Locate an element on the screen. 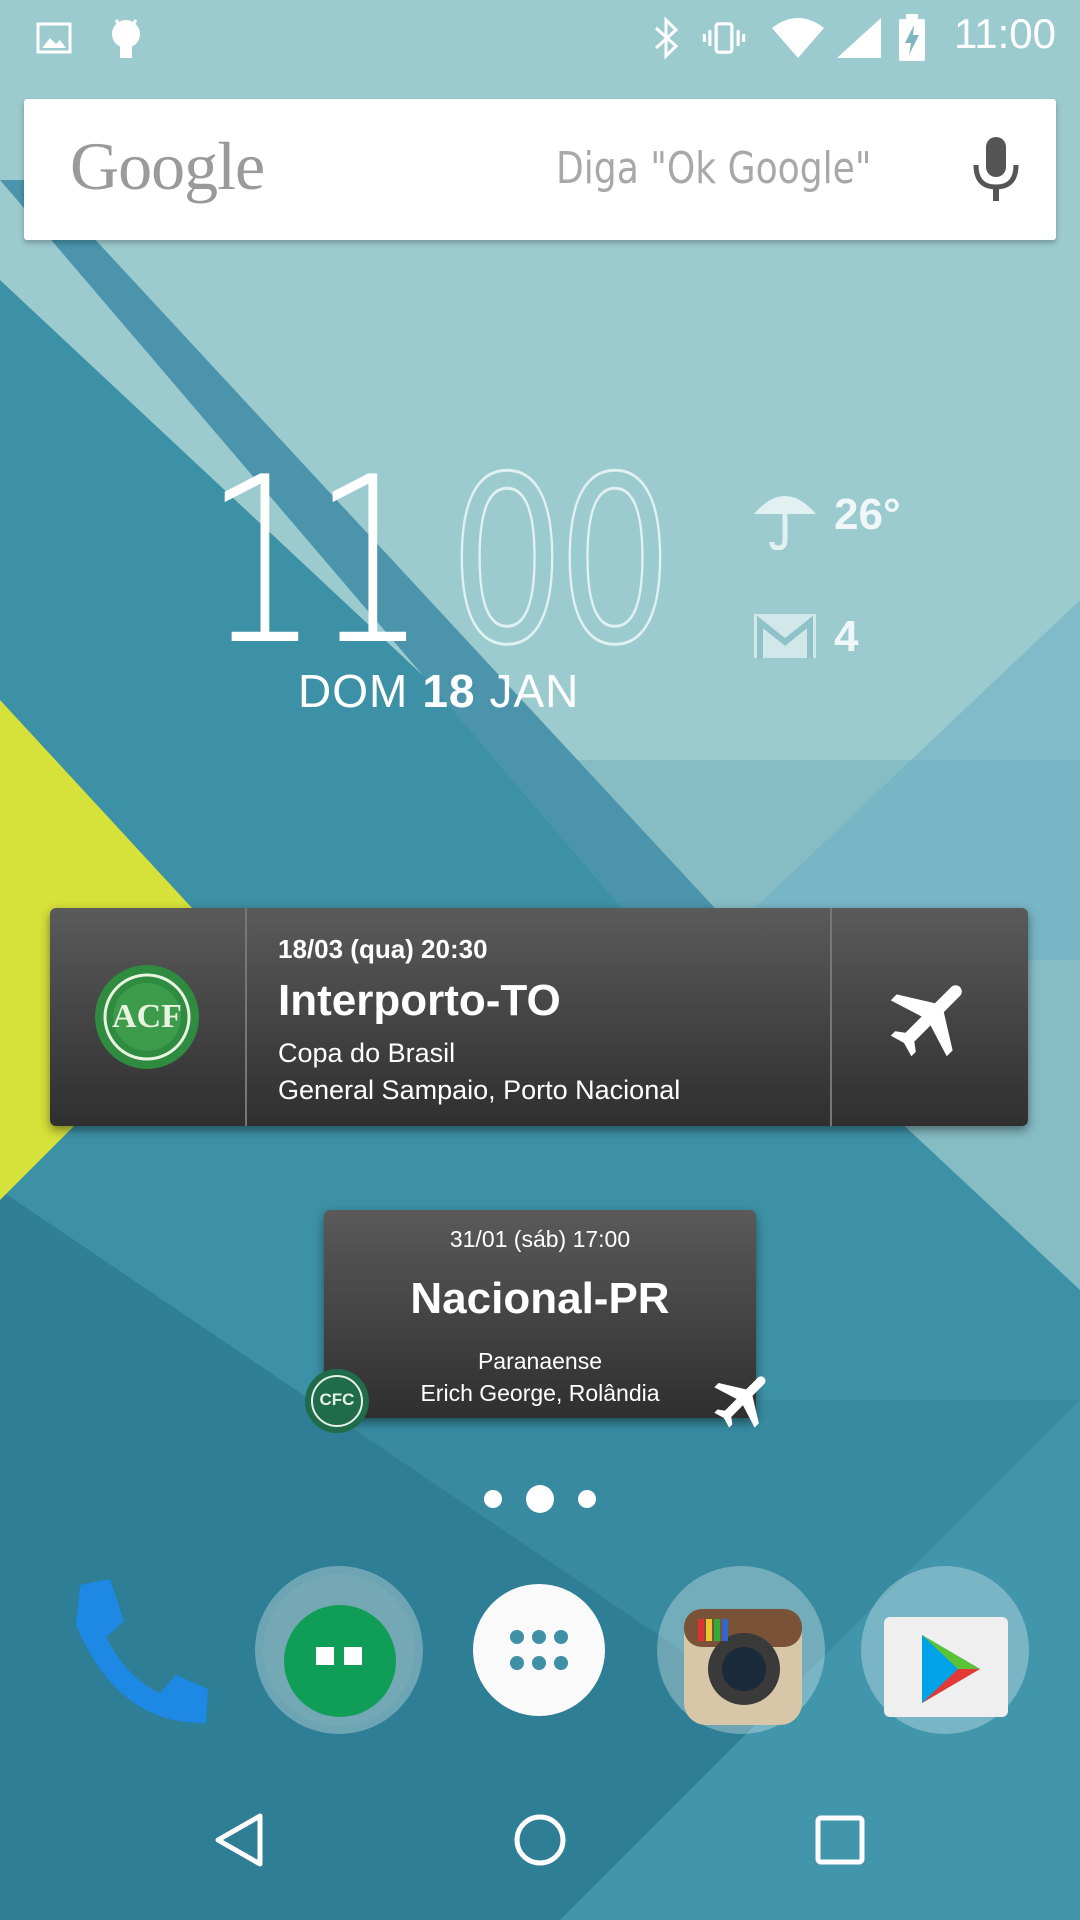 The image size is (1080, 1920). match-venue: General Sampaio, Porto Nacional is located at coordinates (479, 1090).